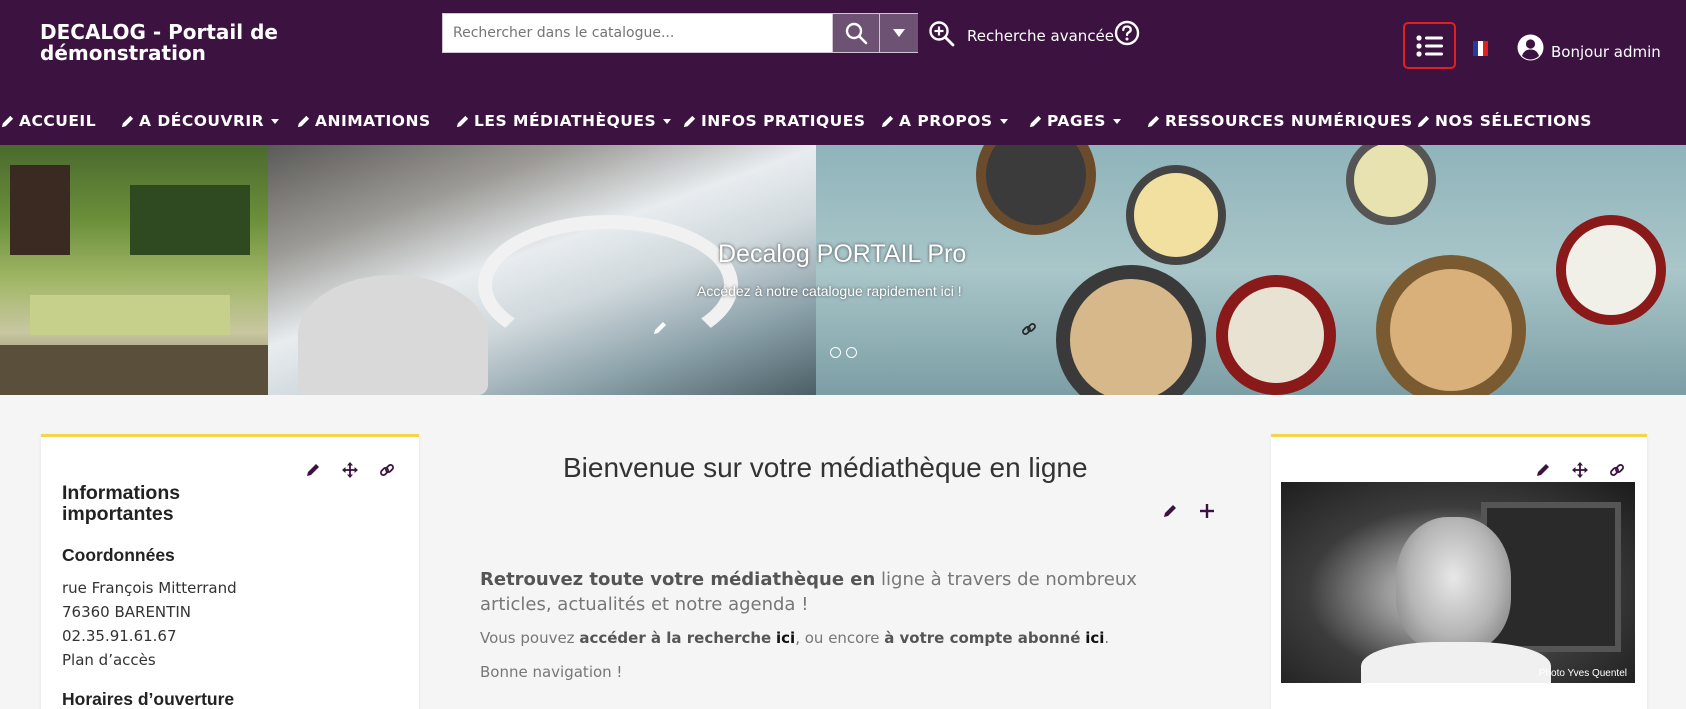 This screenshot has width=1686, height=709. What do you see at coordinates (1480, 48) in the screenshot?
I see `french-flag-icon` at bounding box center [1480, 48].